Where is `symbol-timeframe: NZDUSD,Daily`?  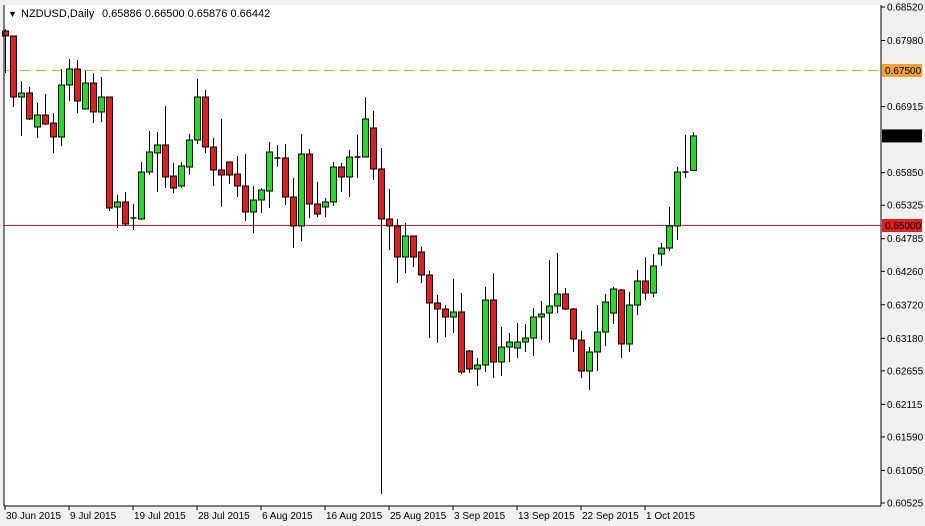
symbol-timeframe: NZDUSD,Daily is located at coordinates (58, 14).